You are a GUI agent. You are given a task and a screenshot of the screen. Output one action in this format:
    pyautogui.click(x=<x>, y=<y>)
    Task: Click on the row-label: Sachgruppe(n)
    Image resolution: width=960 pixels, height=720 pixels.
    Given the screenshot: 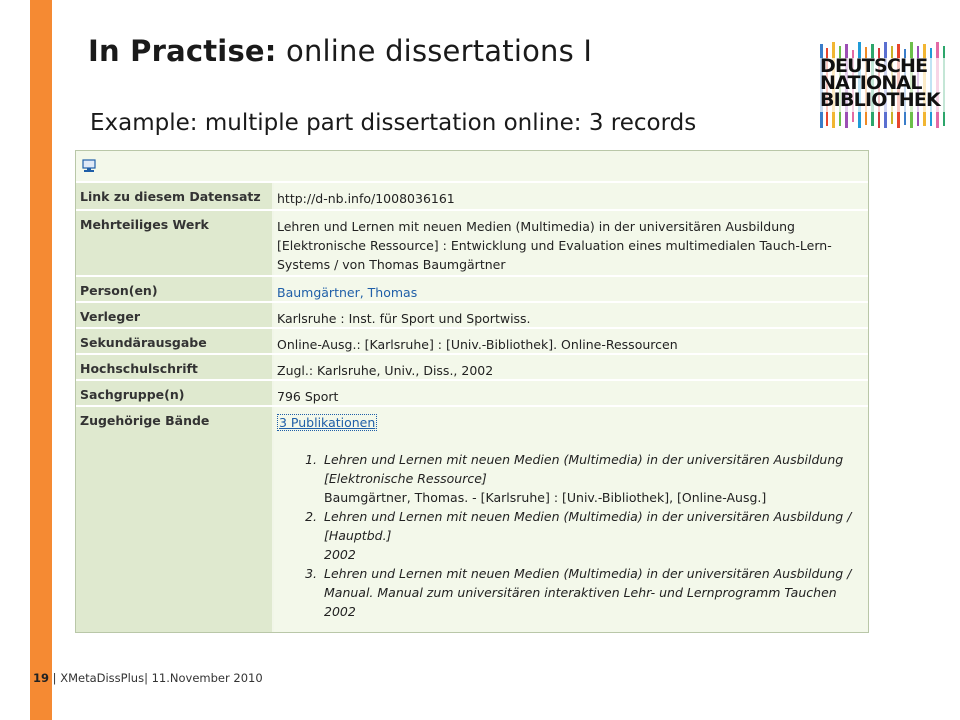 What is the action you would take?
    pyautogui.click(x=174, y=393)
    